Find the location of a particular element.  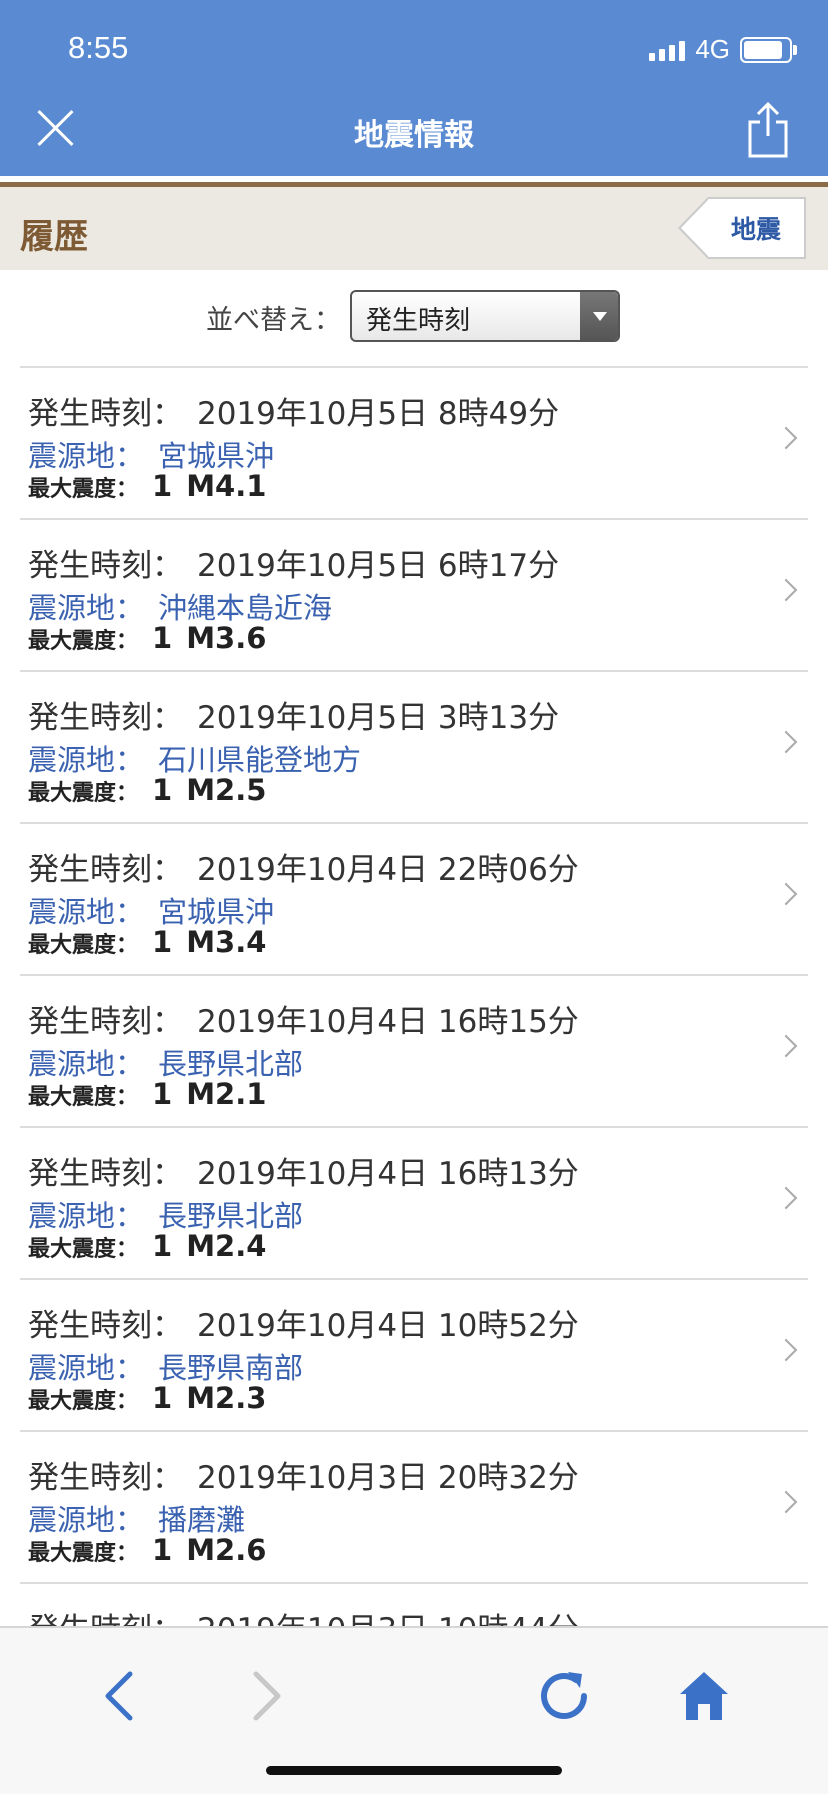

sort-selected-value: 発生時刻 is located at coordinates (418, 321).